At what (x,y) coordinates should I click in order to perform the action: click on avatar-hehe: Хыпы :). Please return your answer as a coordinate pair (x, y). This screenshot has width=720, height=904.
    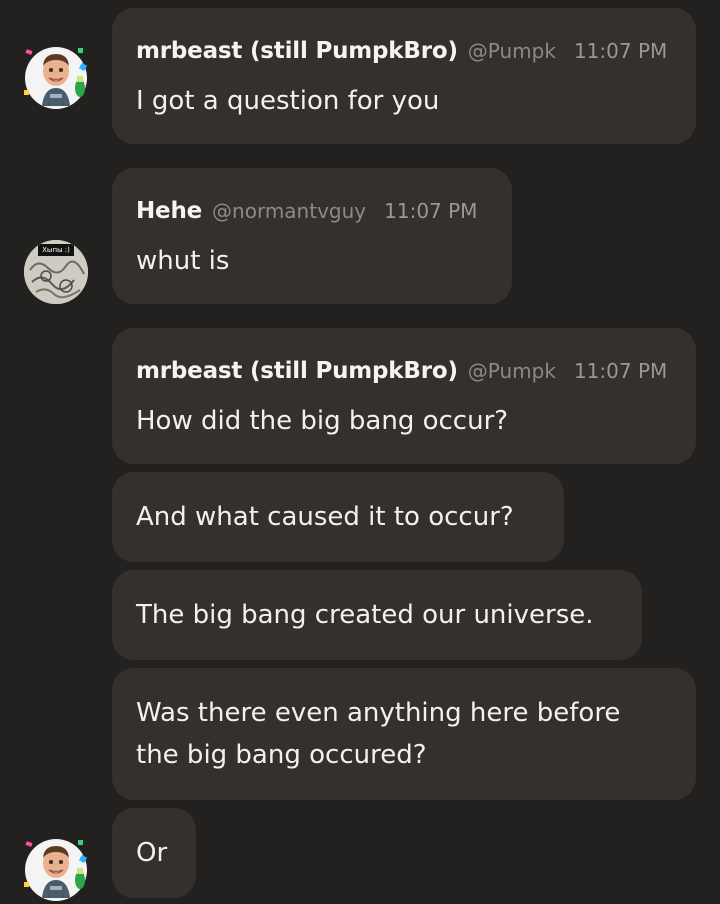
    Looking at the image, I should click on (56, 272).